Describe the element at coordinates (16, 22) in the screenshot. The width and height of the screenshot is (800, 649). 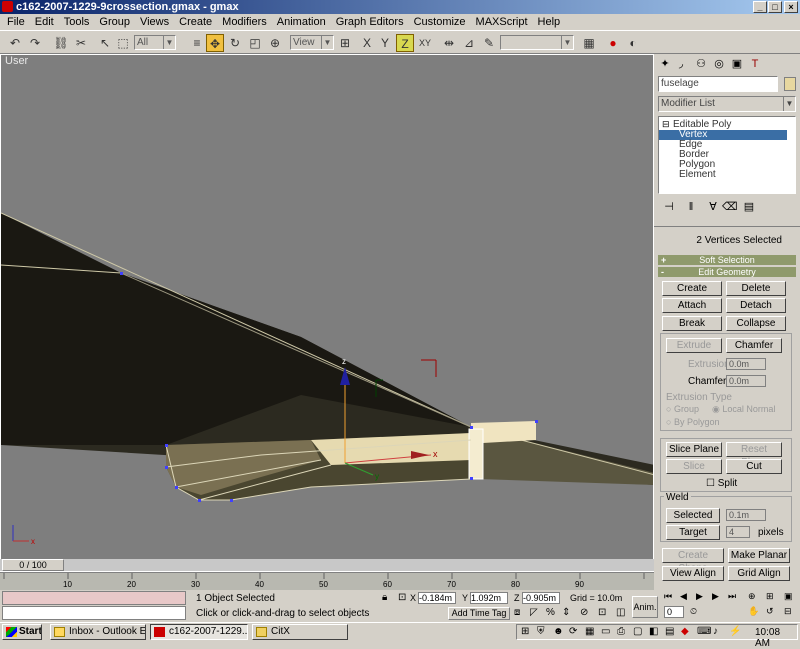
I see `menu-file: File` at that location.